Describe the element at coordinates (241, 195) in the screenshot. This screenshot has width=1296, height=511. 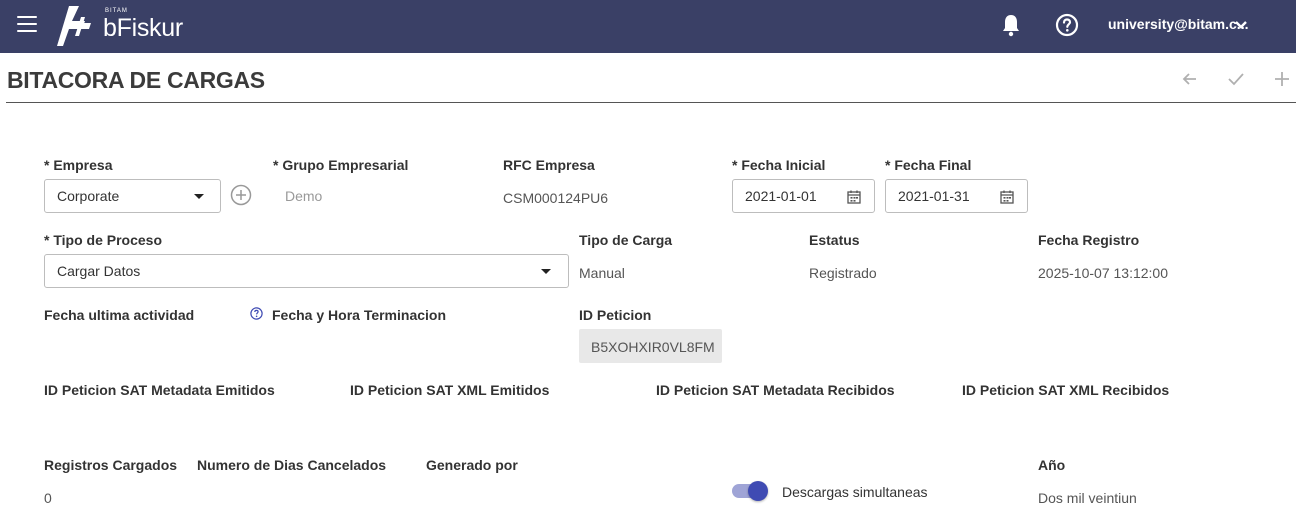
I see `add-circle-icon` at that location.